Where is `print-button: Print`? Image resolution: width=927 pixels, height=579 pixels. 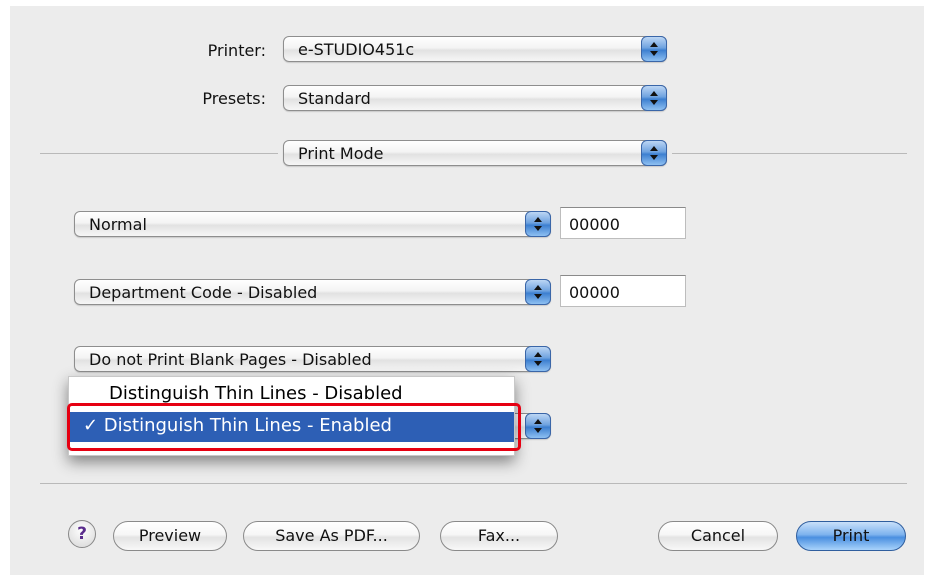 print-button: Print is located at coordinates (851, 536).